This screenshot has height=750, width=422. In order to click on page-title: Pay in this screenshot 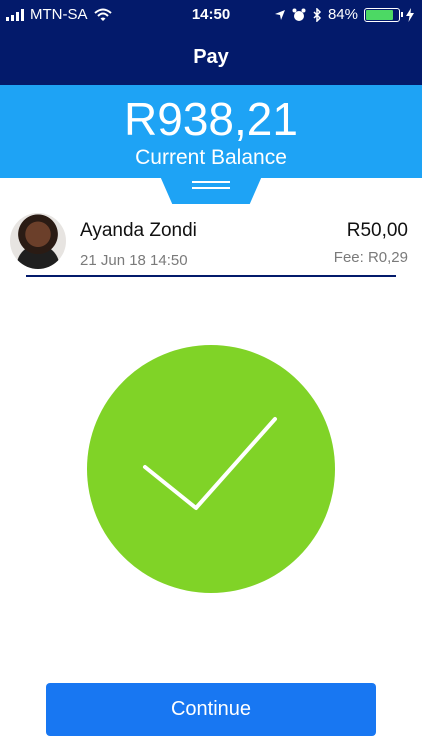, I will do `click(211, 57)`.